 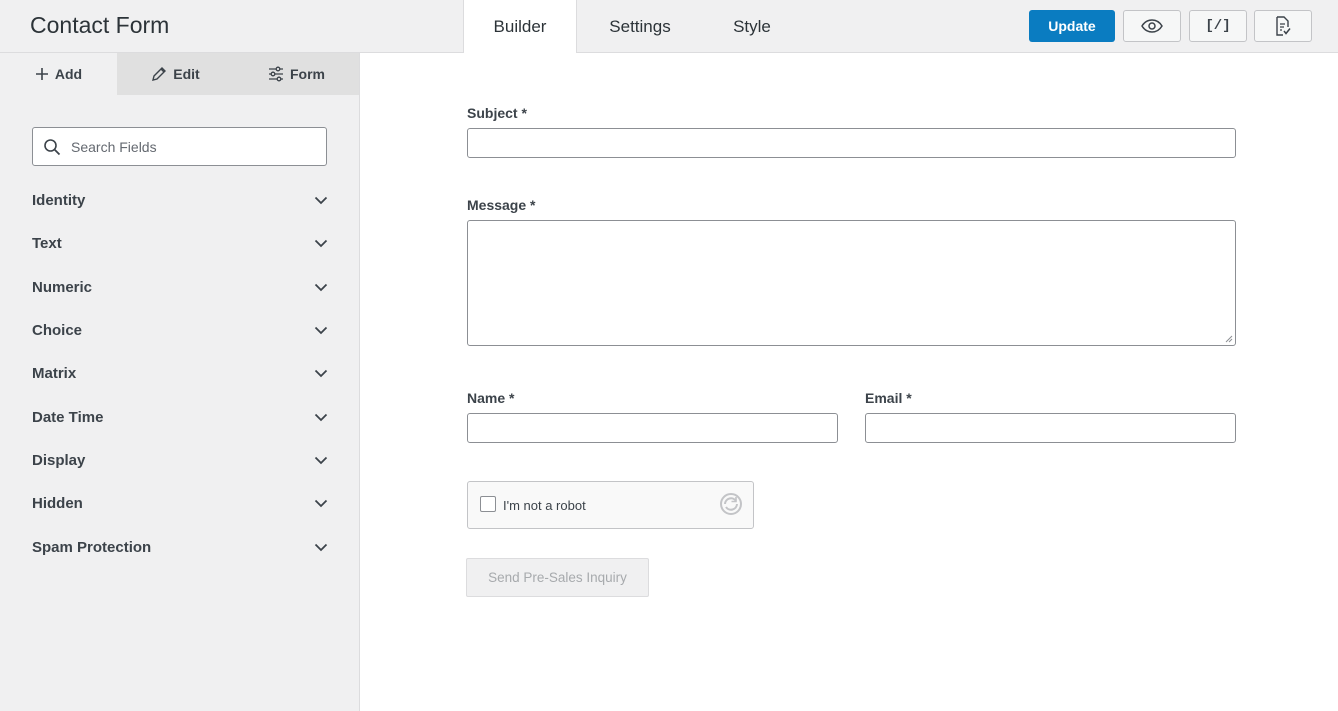 What do you see at coordinates (1072, 26) in the screenshot?
I see `update-button: Update` at bounding box center [1072, 26].